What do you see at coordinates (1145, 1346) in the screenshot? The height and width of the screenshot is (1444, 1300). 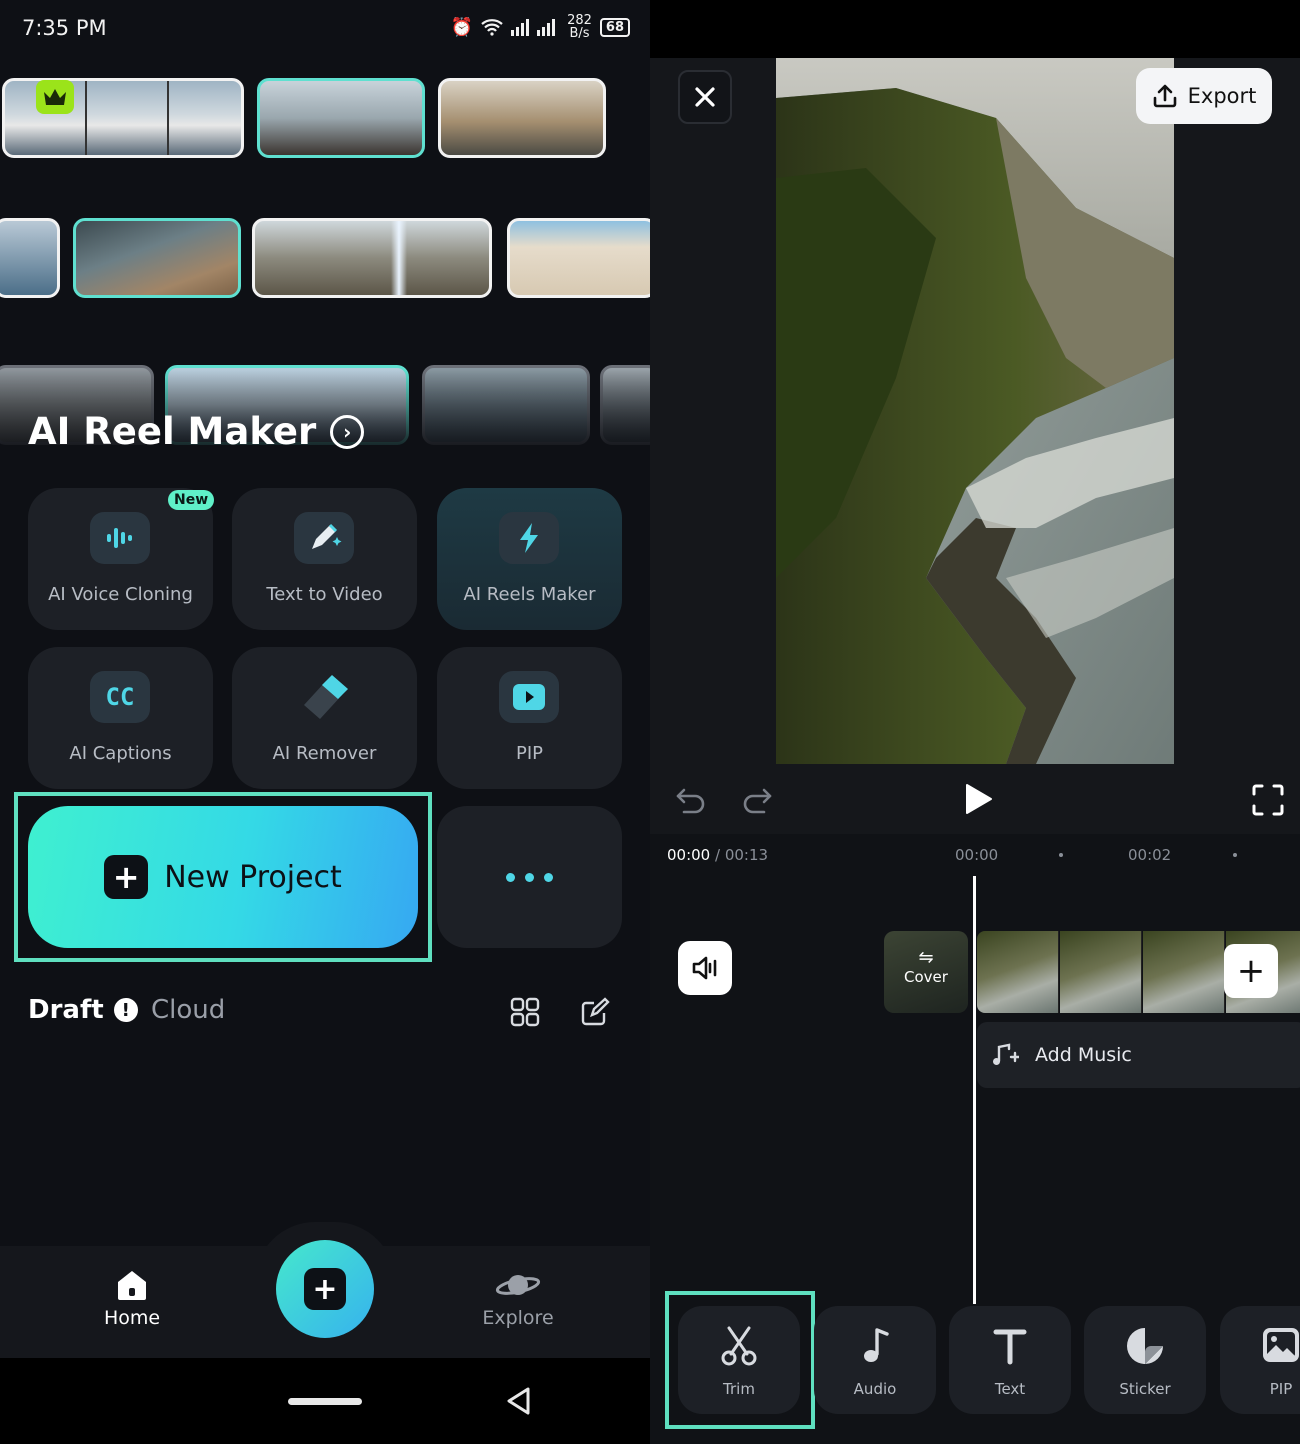 I see `sticker-icon` at bounding box center [1145, 1346].